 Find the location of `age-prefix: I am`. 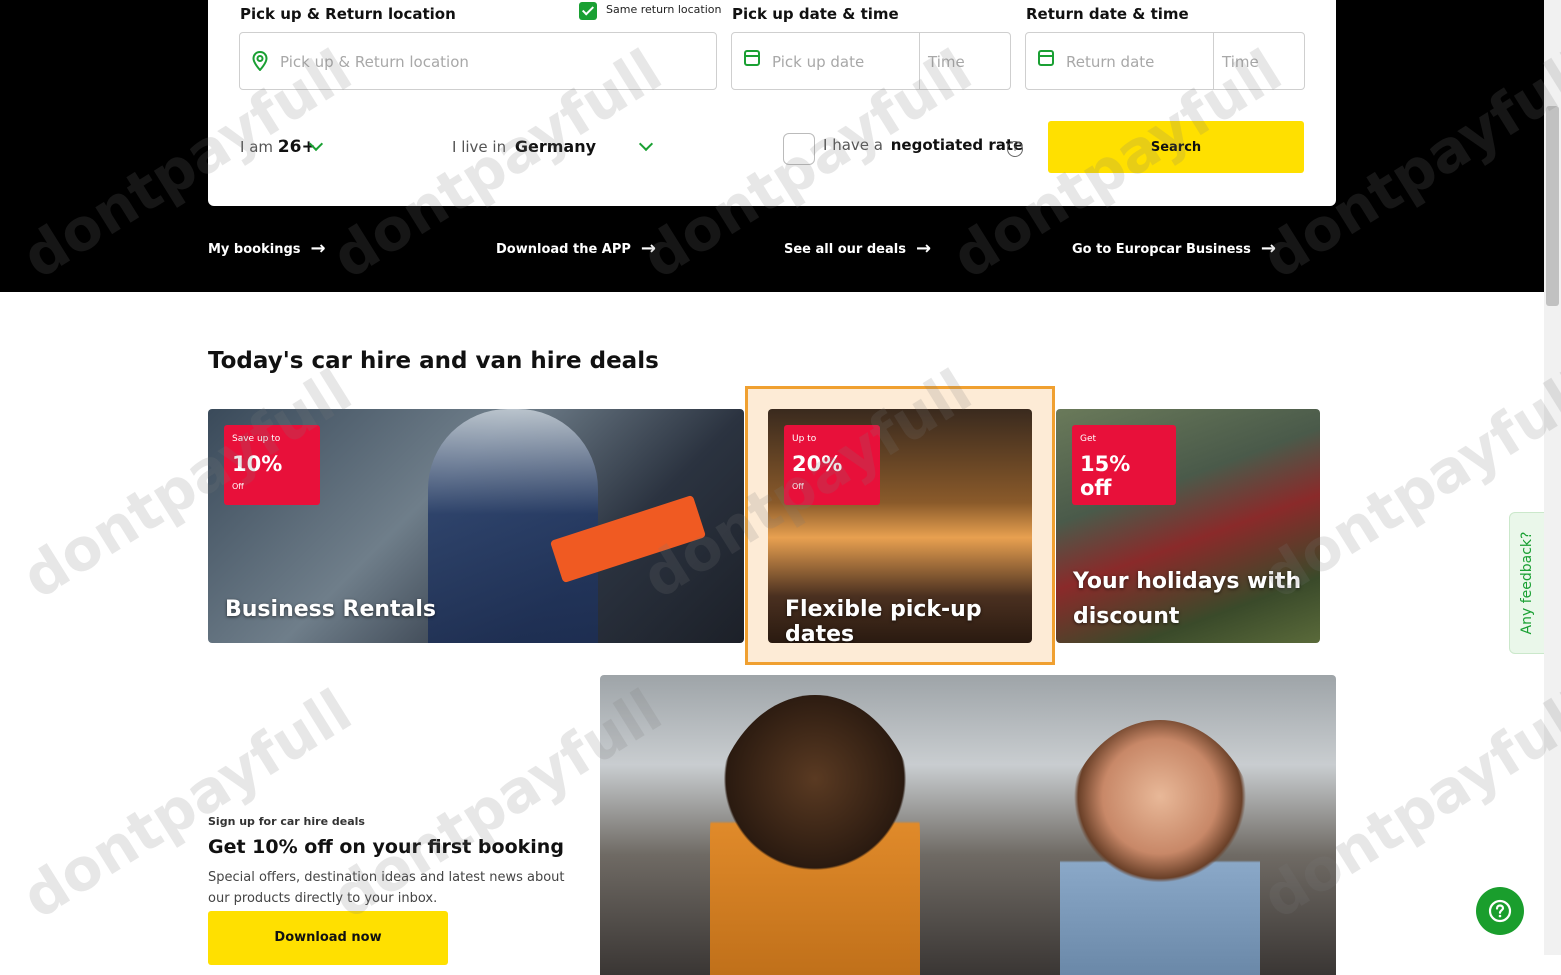

age-prefix: I am is located at coordinates (256, 147).